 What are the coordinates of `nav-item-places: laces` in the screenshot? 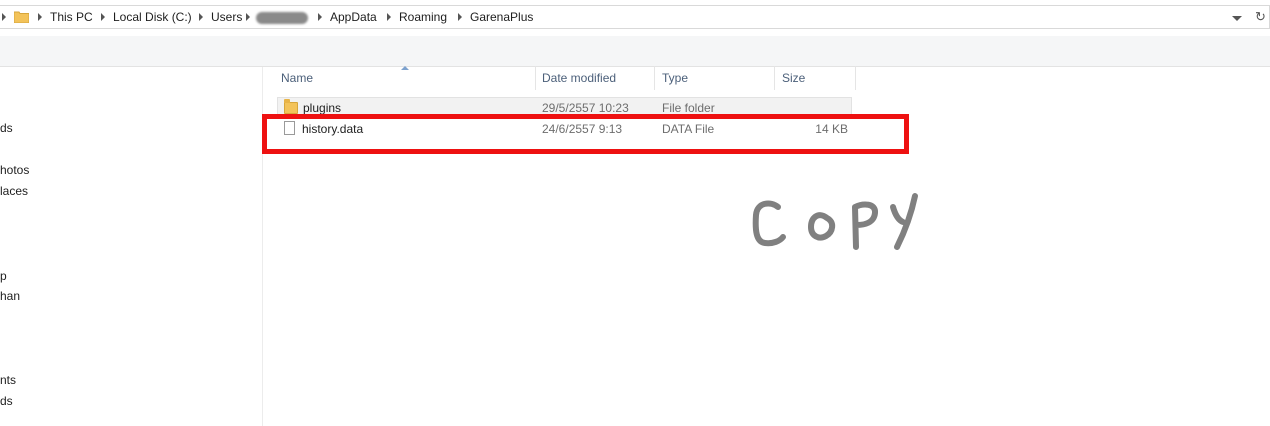 It's located at (14, 191).